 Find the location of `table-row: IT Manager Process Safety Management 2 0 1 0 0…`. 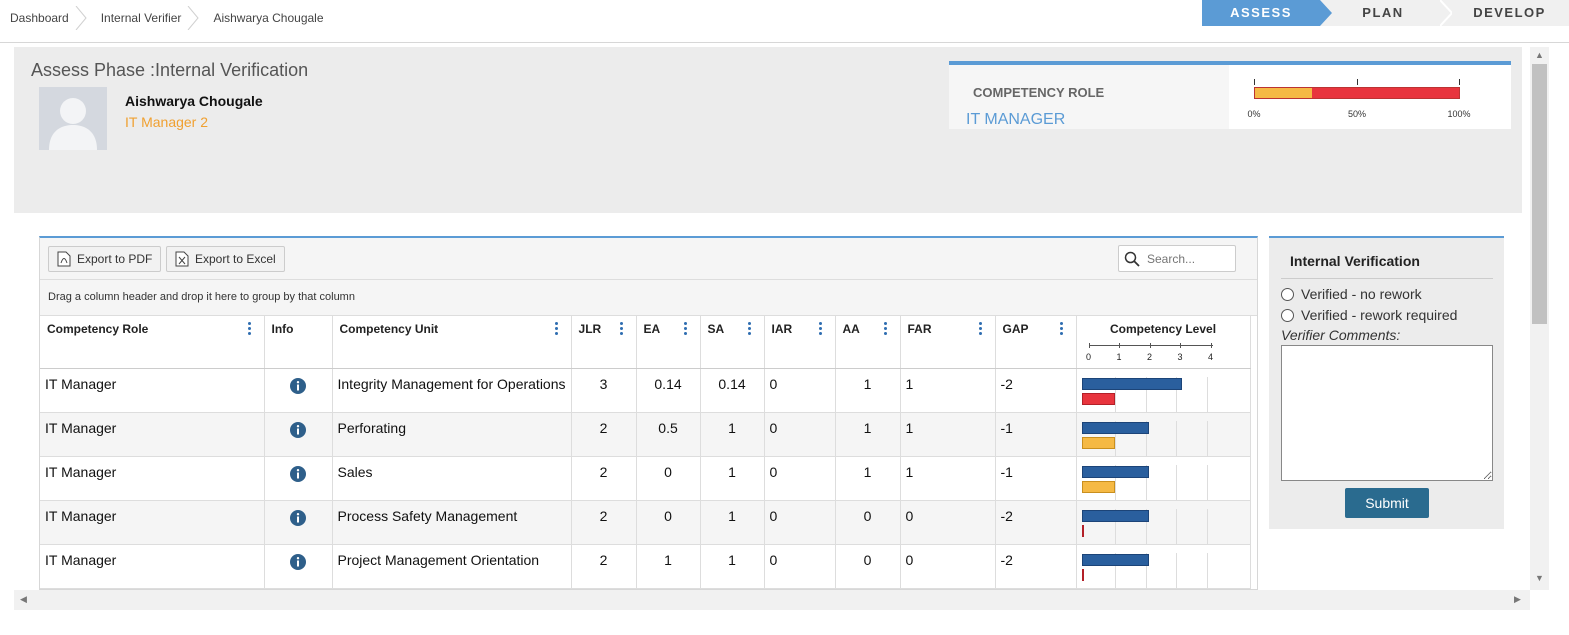

table-row: IT Manager Process Safety Management 2 0 1 0 0… is located at coordinates (645, 522).